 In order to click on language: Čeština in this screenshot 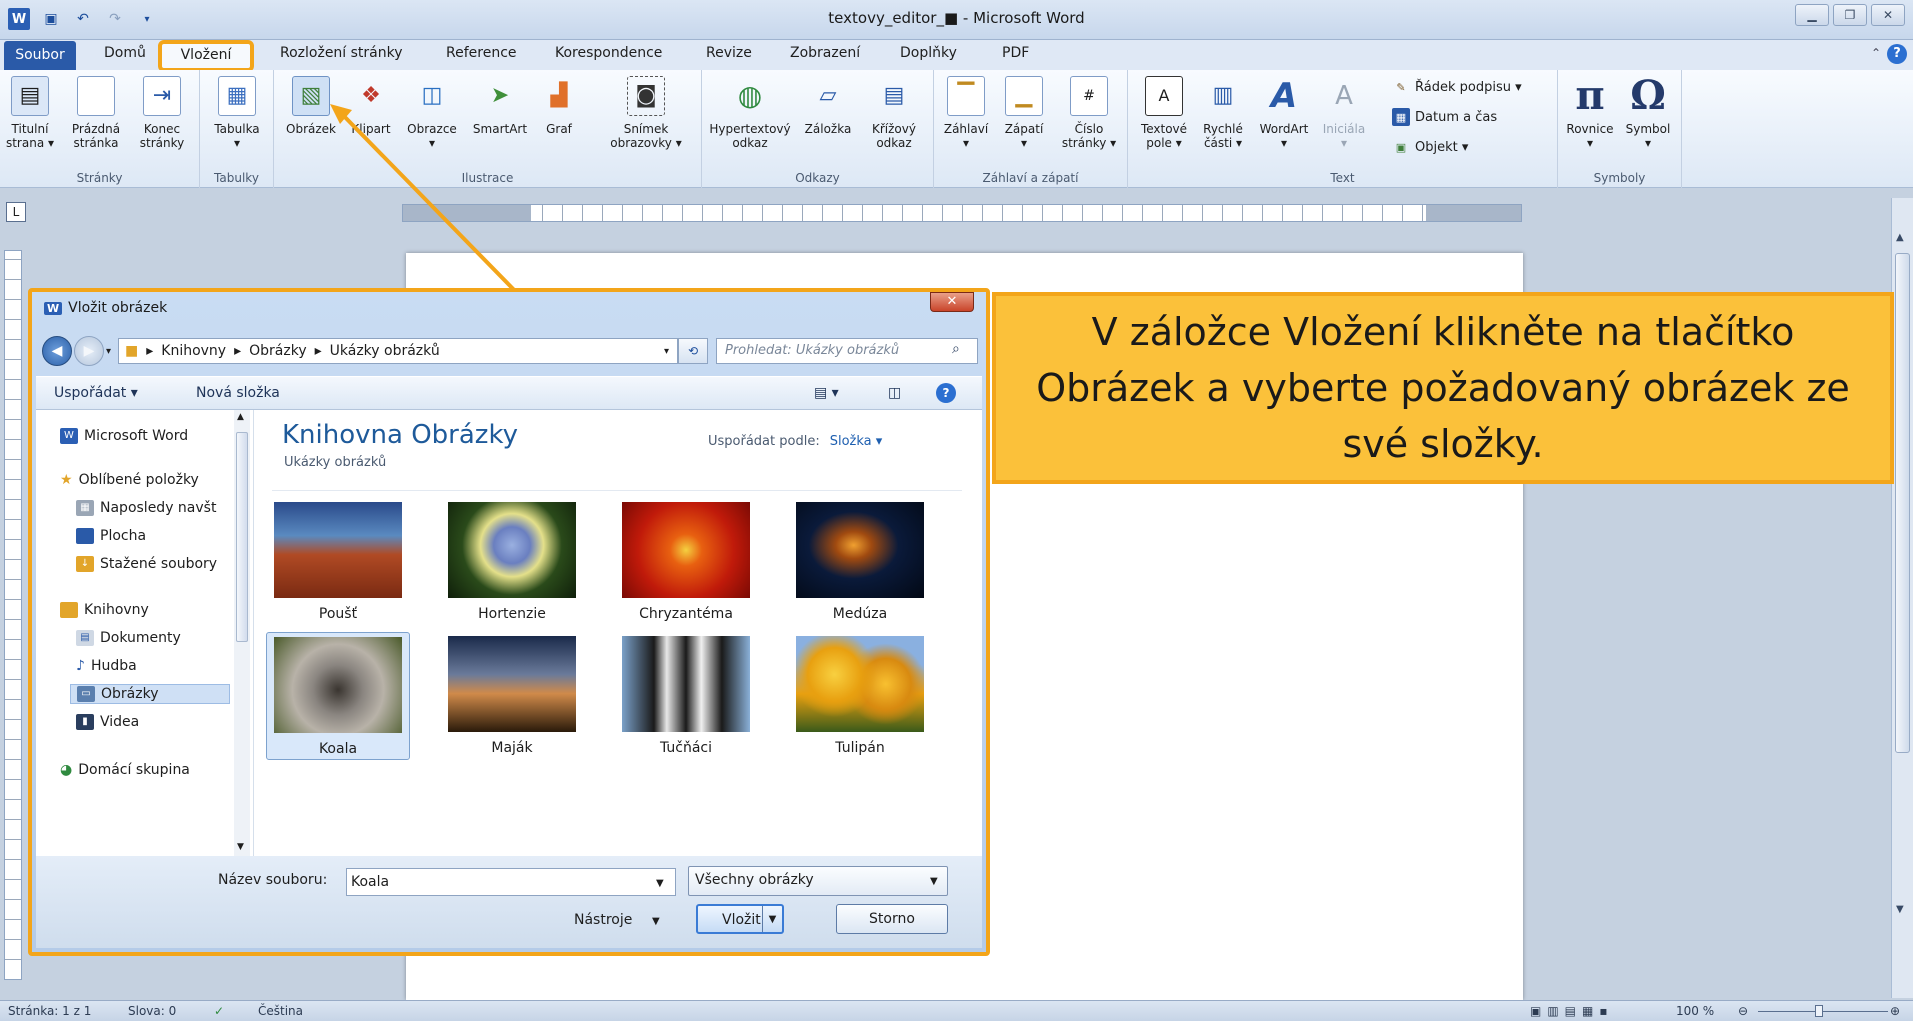, I will do `click(280, 1011)`.